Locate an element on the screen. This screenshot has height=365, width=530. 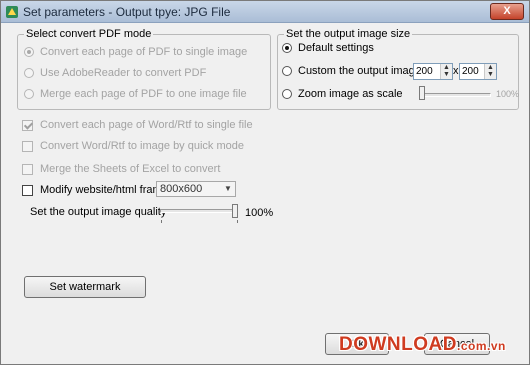
quality-label: Set the output image quality is located at coordinates (98, 212).